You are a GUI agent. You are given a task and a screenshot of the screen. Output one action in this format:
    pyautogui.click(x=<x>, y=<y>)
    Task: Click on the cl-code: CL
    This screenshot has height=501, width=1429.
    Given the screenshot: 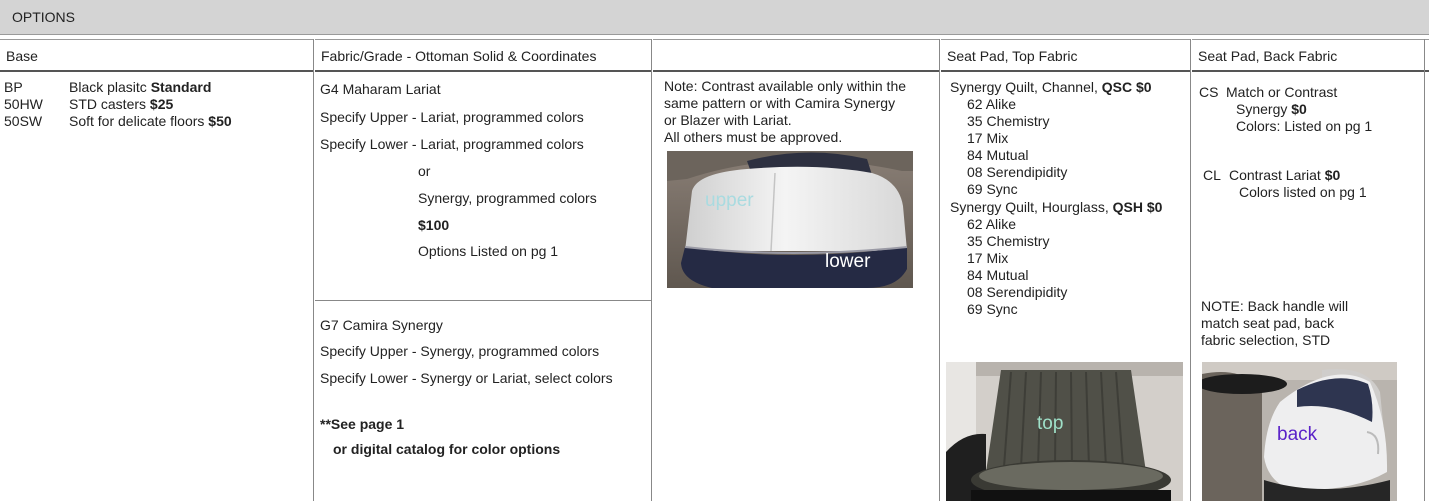 What is the action you would take?
    pyautogui.click(x=1212, y=175)
    